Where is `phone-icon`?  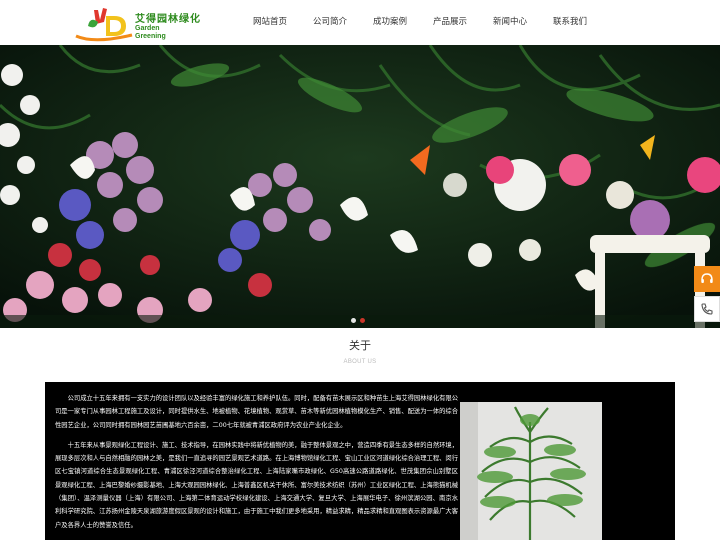 phone-icon is located at coordinates (707, 309).